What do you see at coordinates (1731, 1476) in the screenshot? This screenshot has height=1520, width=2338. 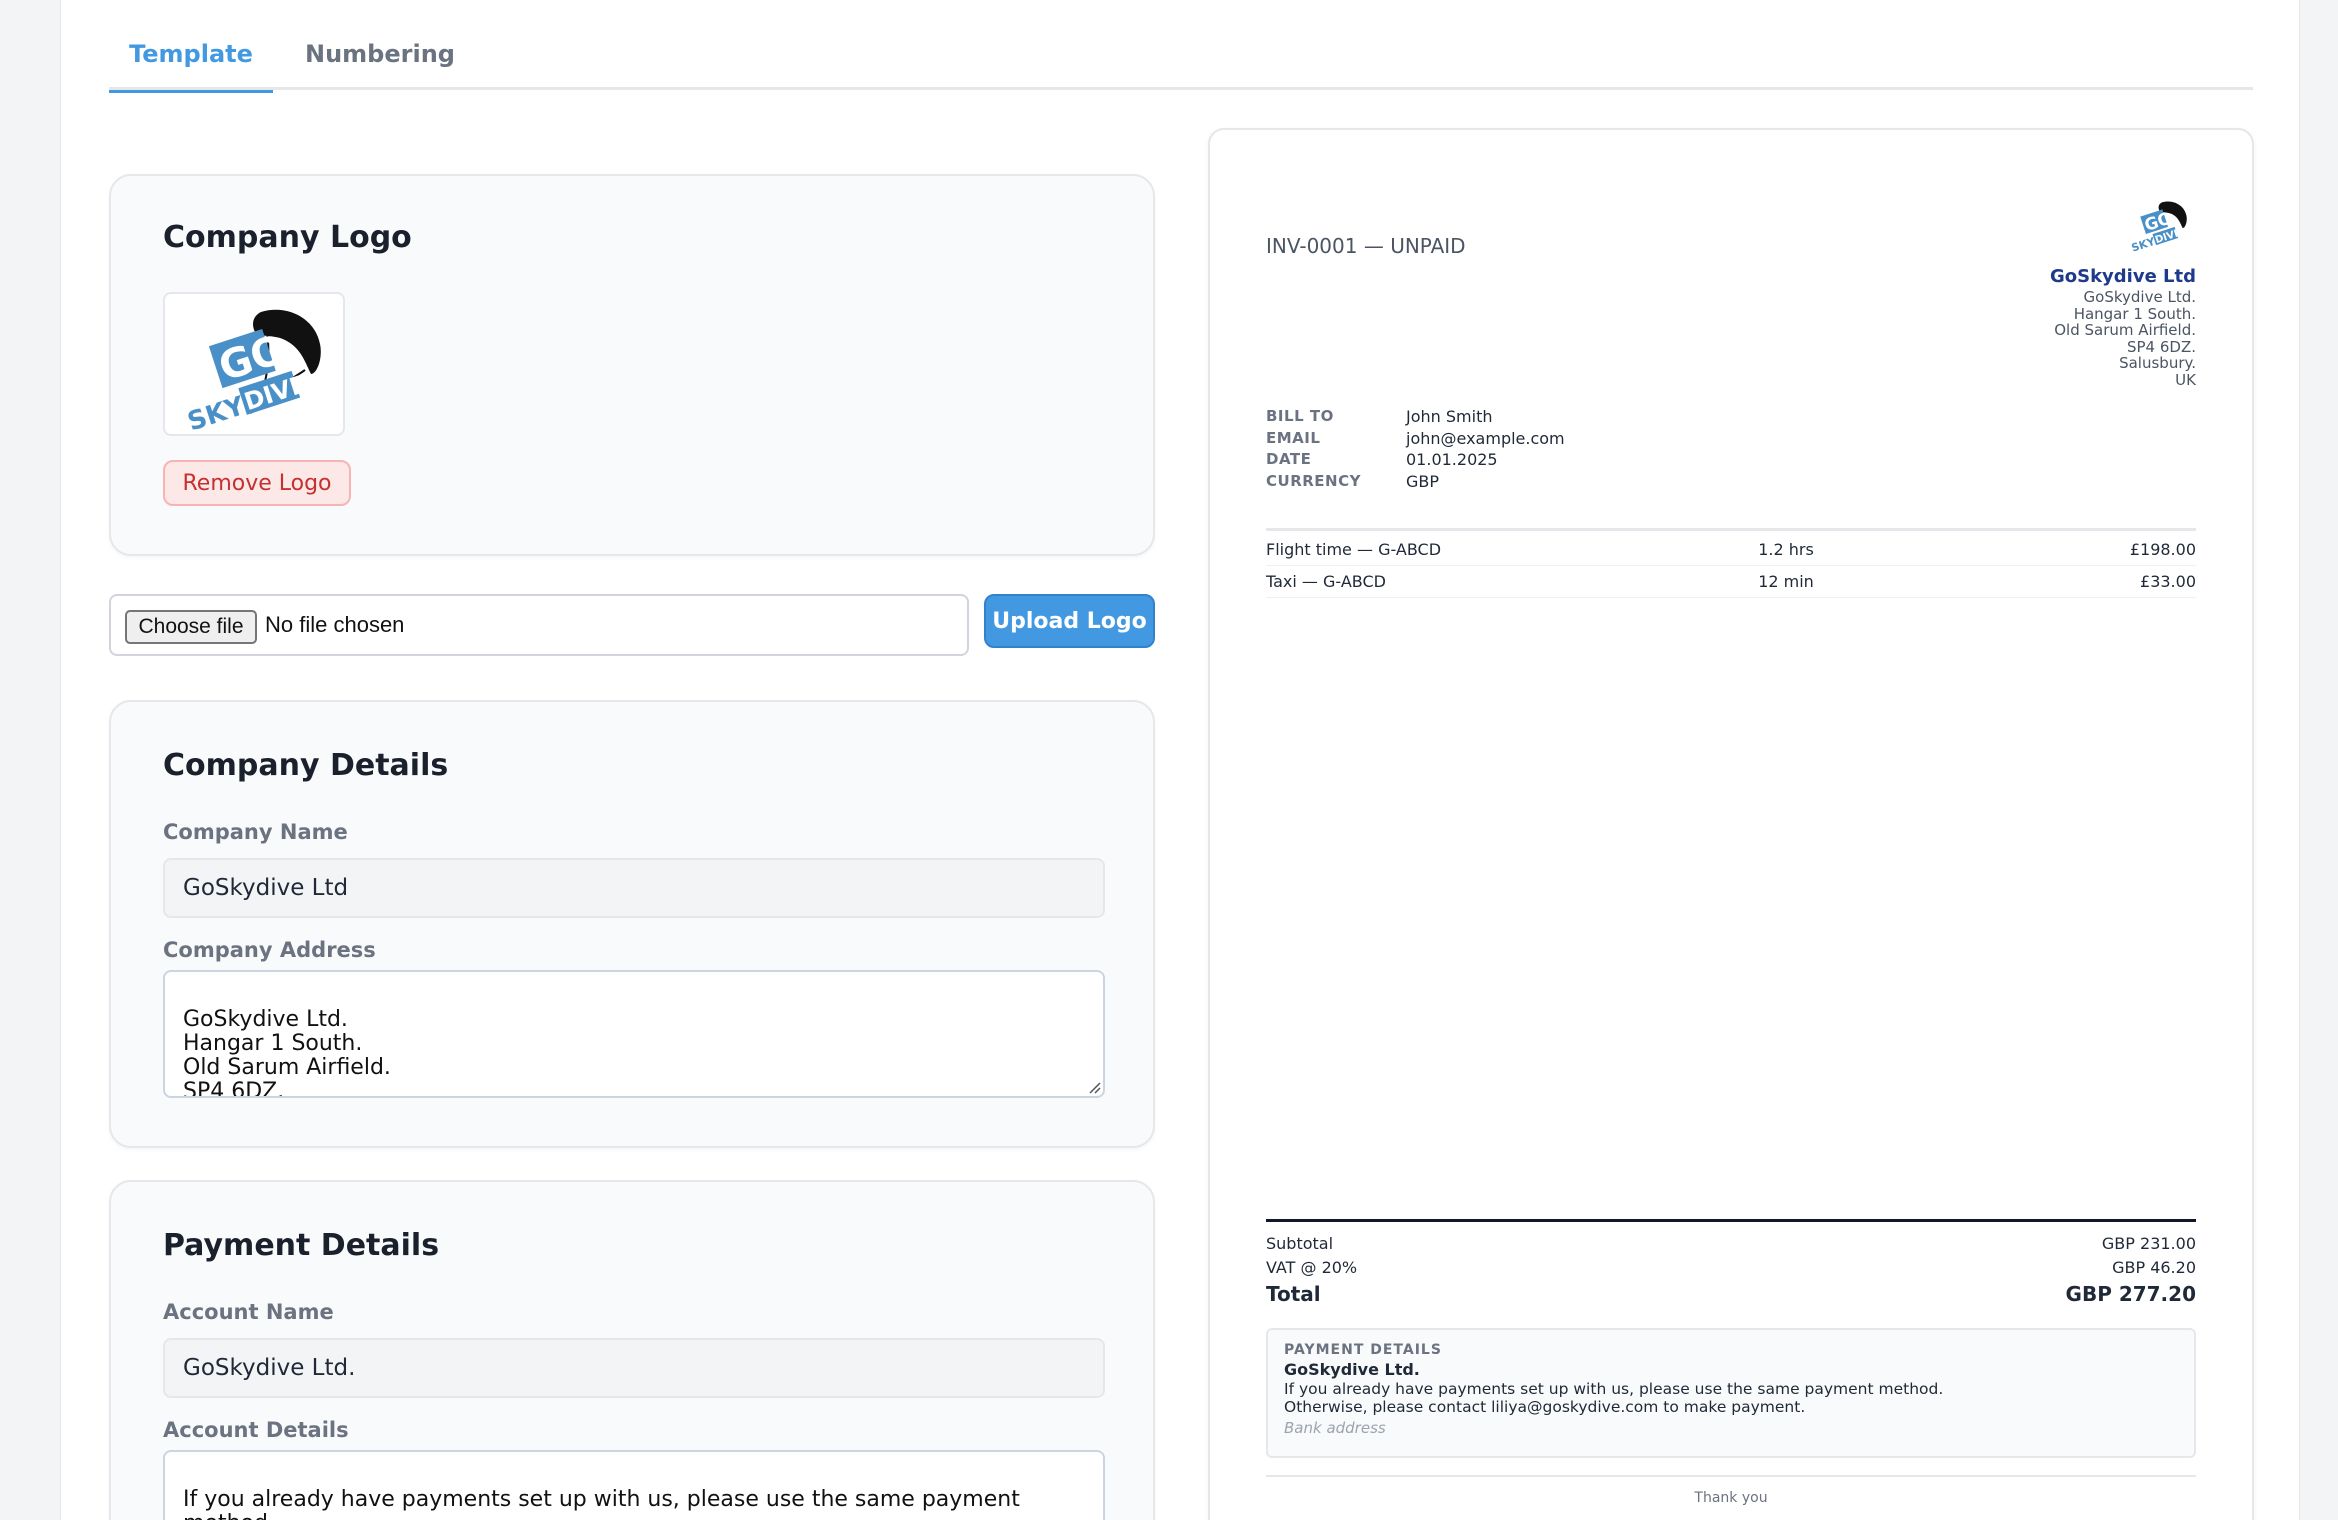 I see `footer-divider` at bounding box center [1731, 1476].